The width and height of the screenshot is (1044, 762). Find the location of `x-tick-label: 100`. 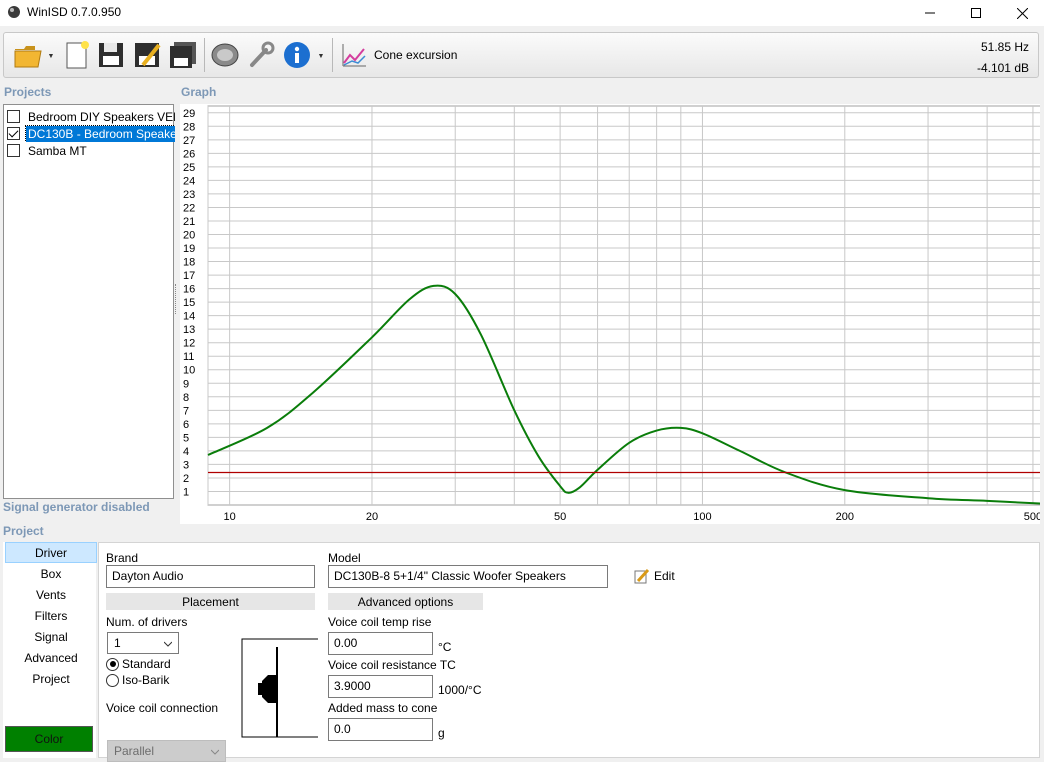

x-tick-label: 100 is located at coordinates (702, 517).